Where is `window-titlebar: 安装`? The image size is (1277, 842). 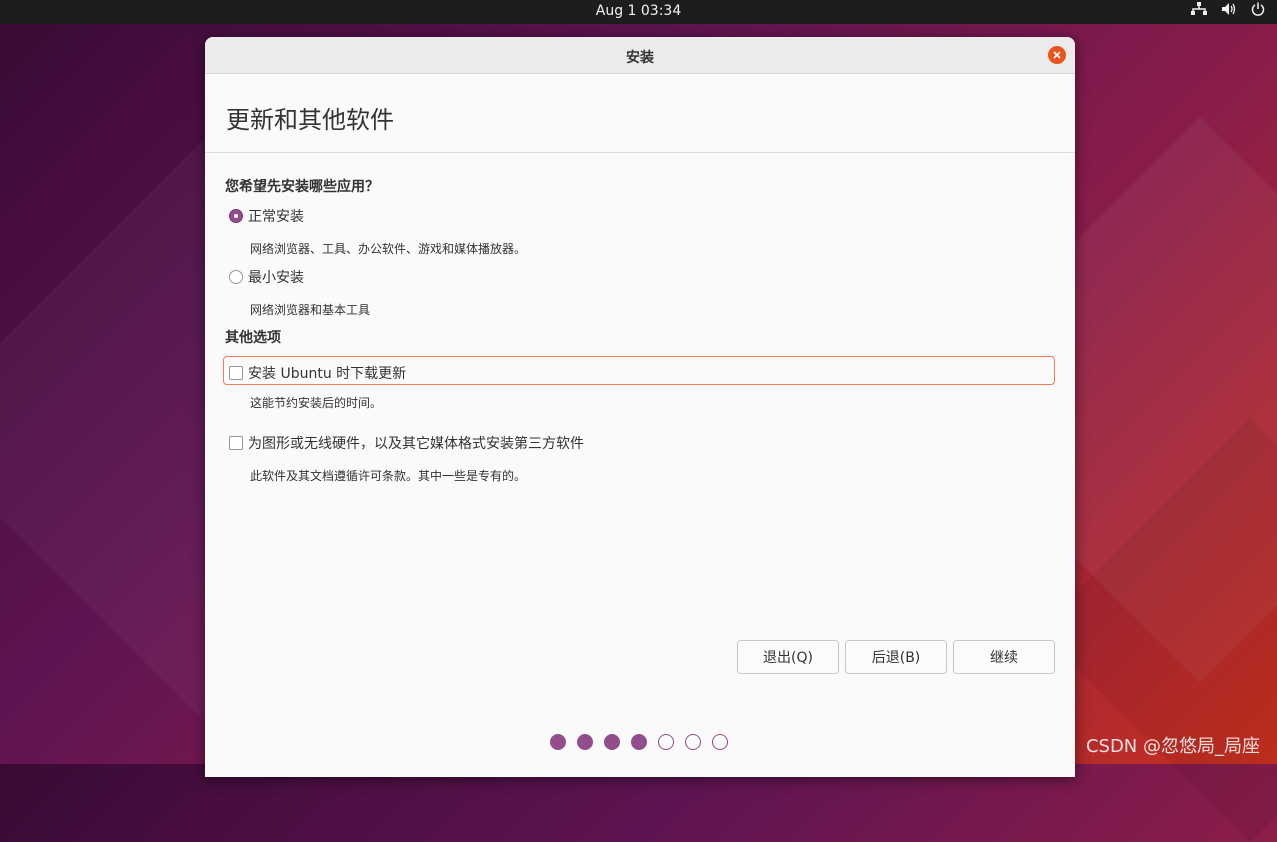
window-titlebar: 安装 is located at coordinates (640, 55).